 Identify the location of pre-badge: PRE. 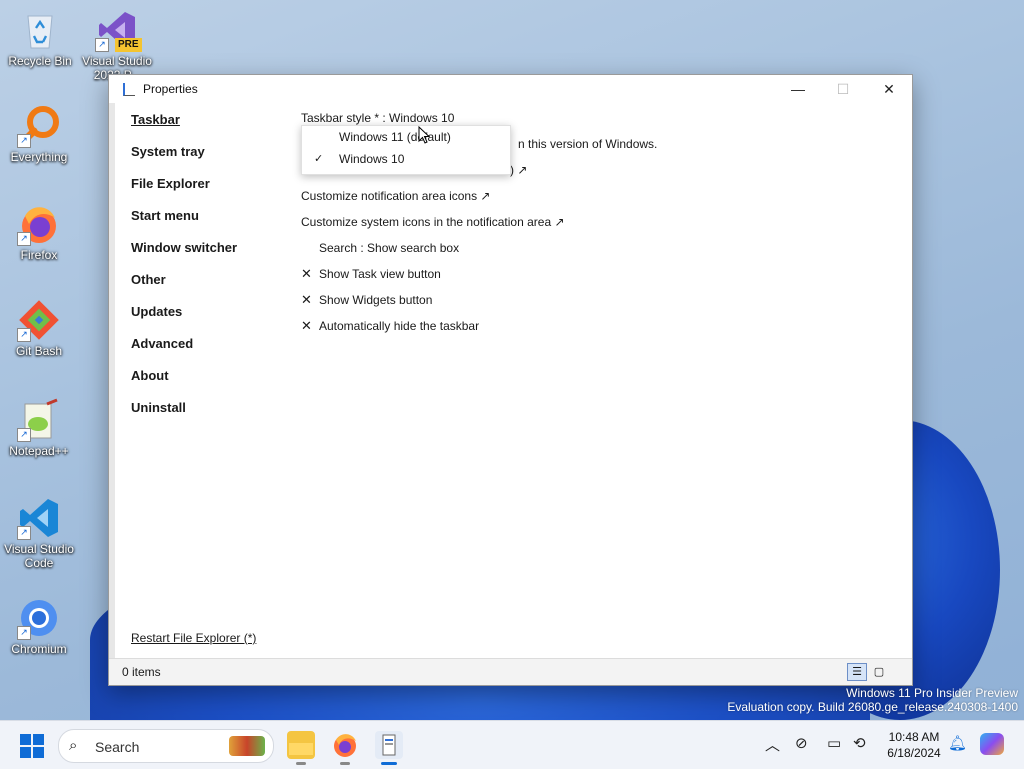
(128, 45).